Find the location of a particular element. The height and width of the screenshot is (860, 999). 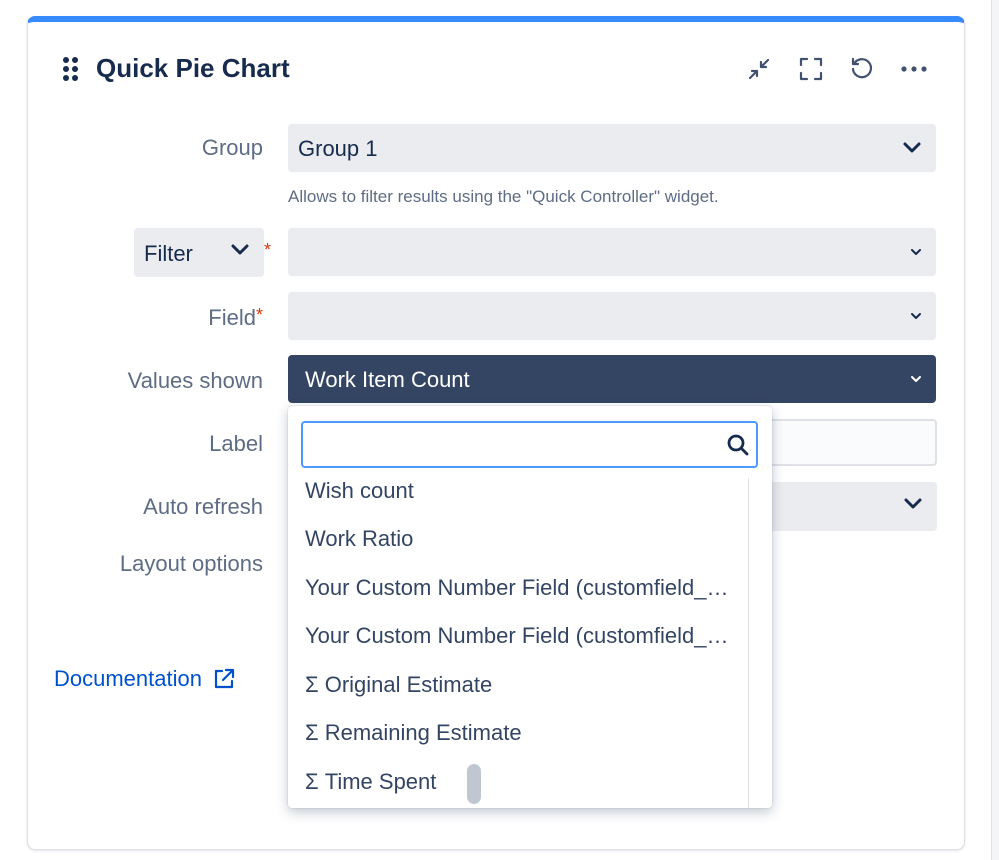

documentation-link: Documentation is located at coordinates (145, 679).